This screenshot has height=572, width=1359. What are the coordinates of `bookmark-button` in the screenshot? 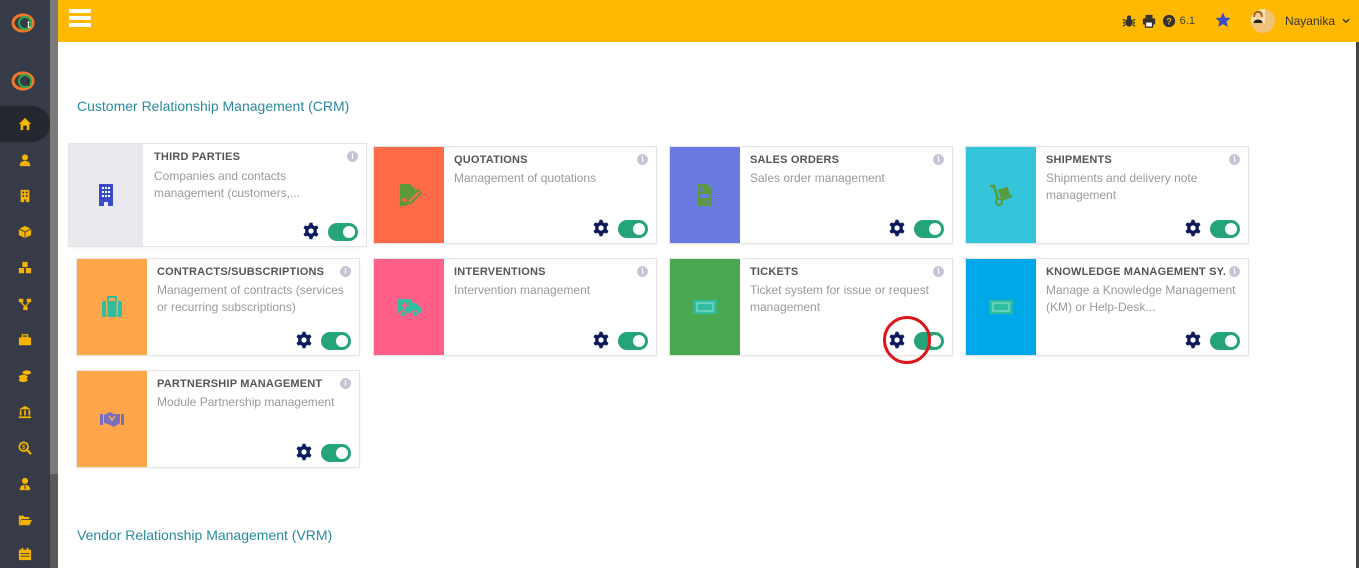 It's located at (1223, 21).